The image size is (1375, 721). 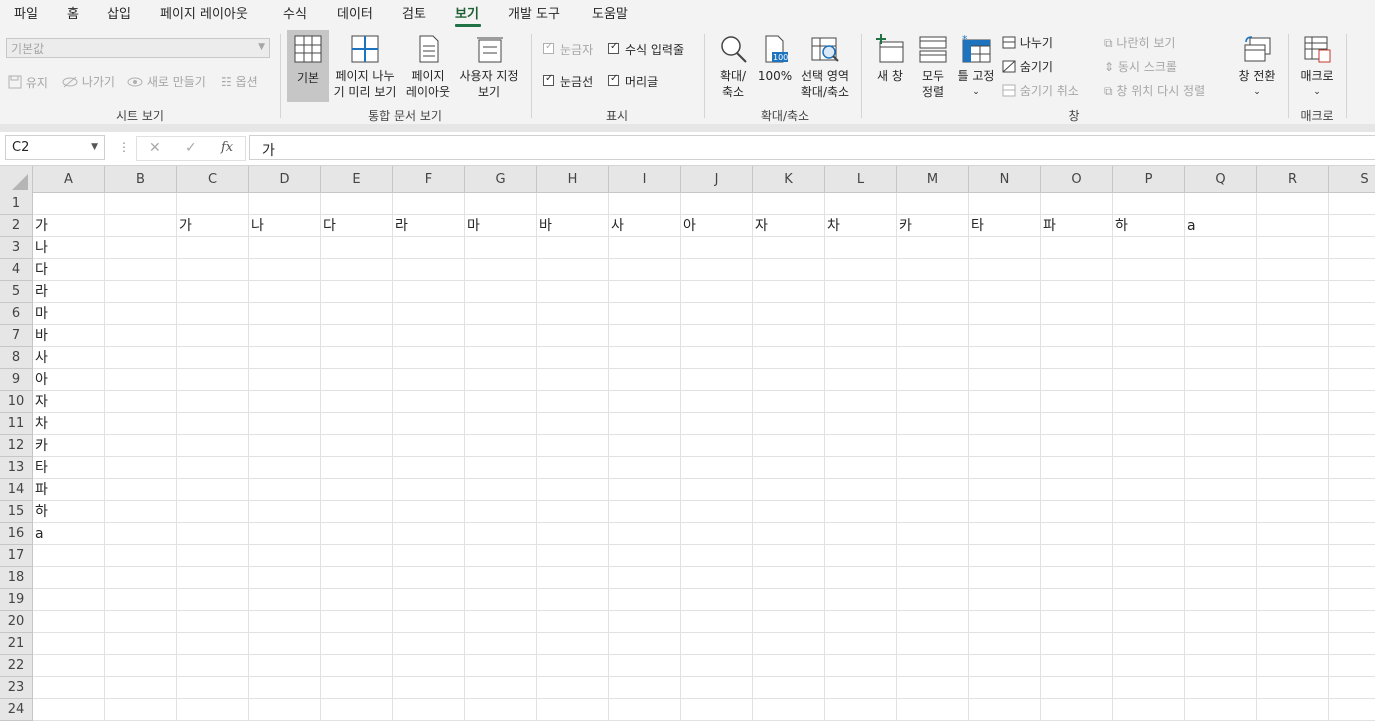 What do you see at coordinates (141, 358) in the screenshot?
I see `cell-B8` at bounding box center [141, 358].